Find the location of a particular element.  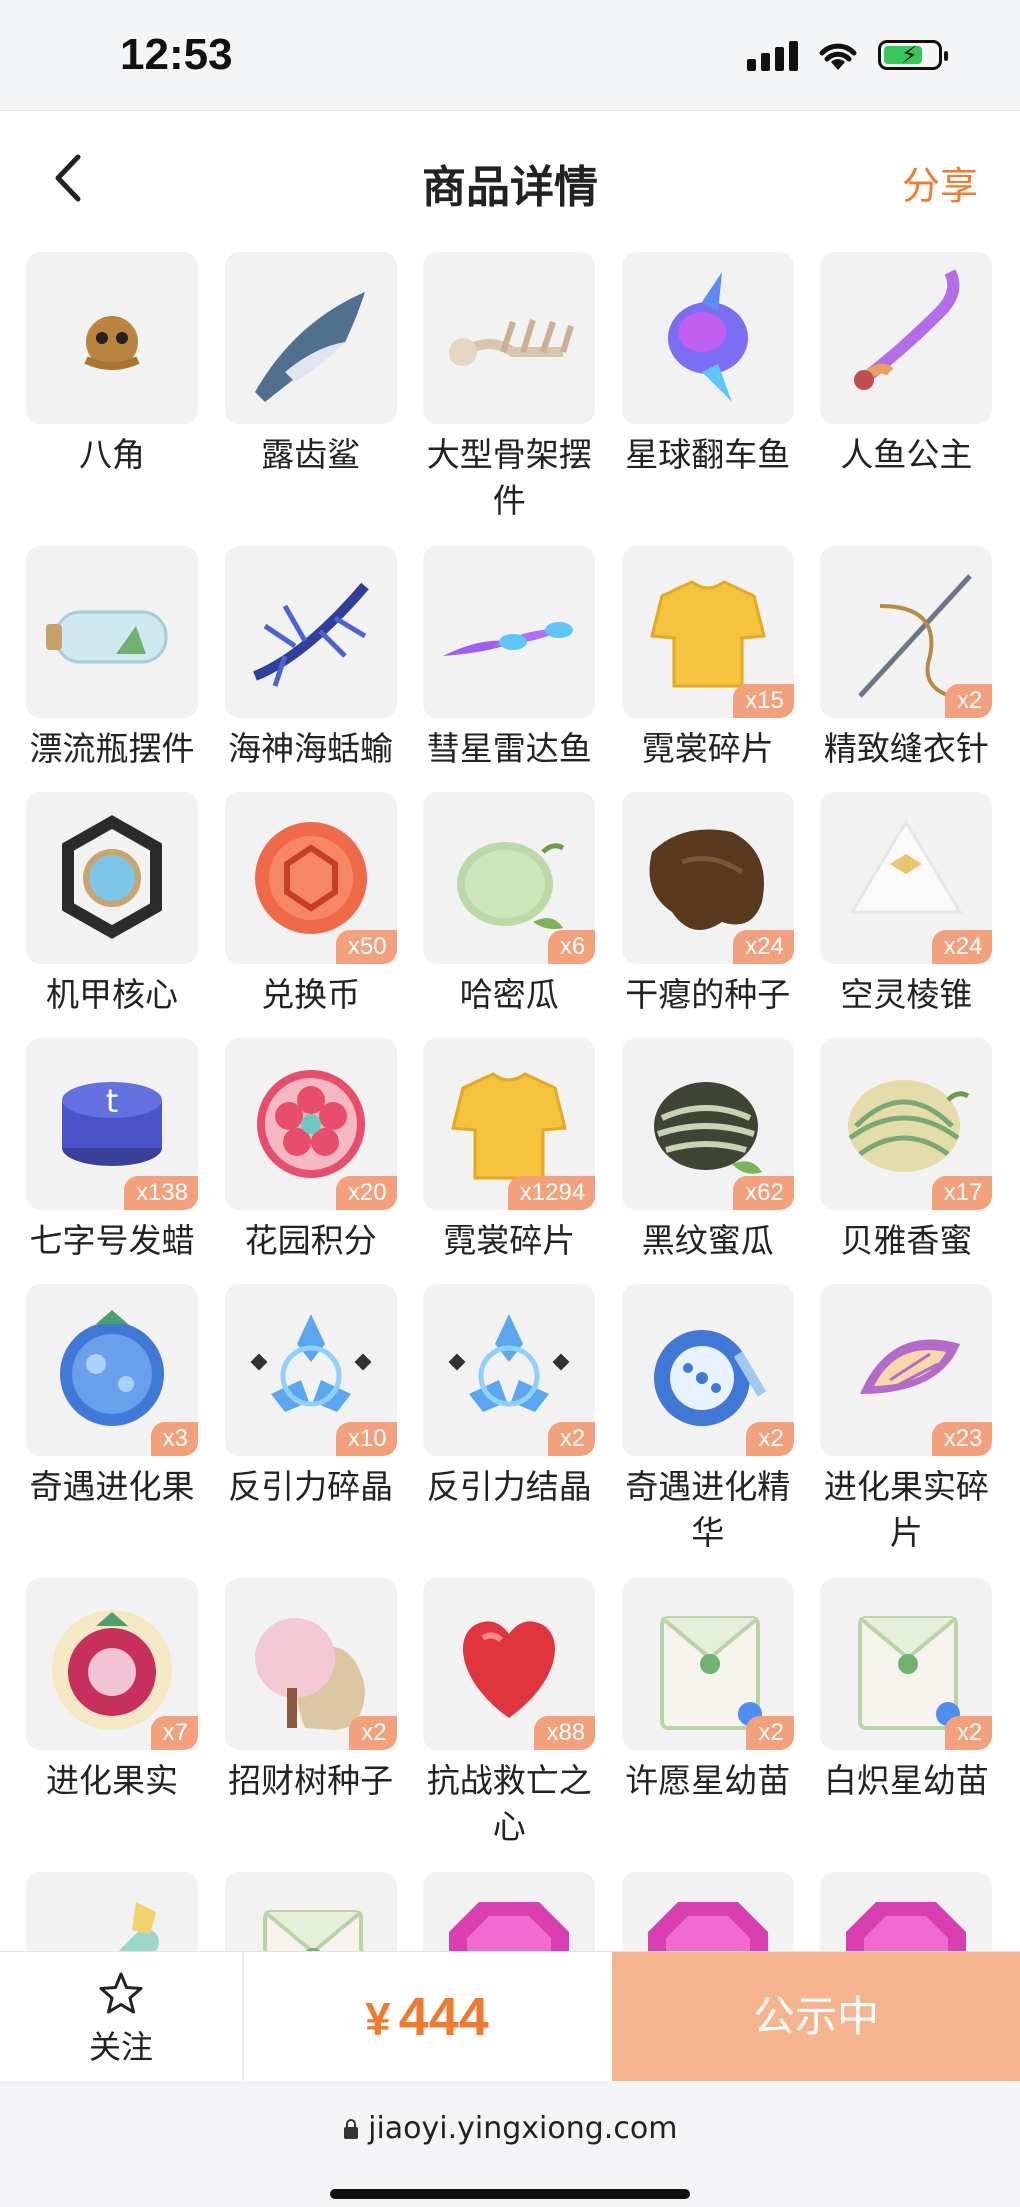

grid-item: x2 反引力结晶 is located at coordinates (509, 1397).